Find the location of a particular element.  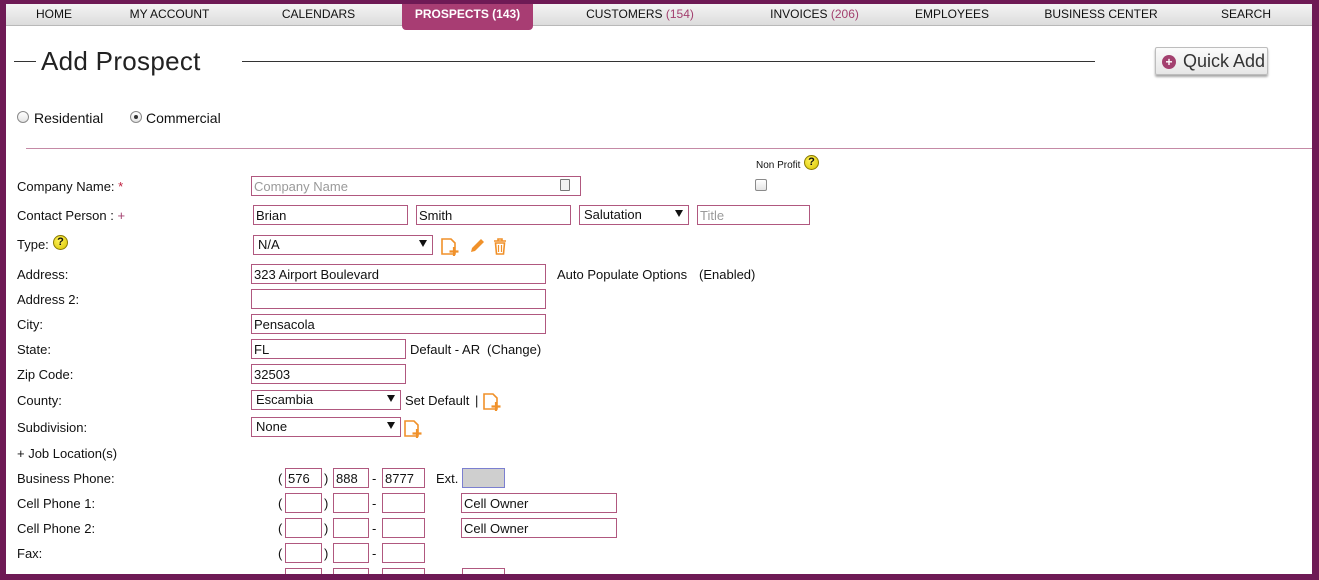

add-county-icon is located at coordinates (493, 402).